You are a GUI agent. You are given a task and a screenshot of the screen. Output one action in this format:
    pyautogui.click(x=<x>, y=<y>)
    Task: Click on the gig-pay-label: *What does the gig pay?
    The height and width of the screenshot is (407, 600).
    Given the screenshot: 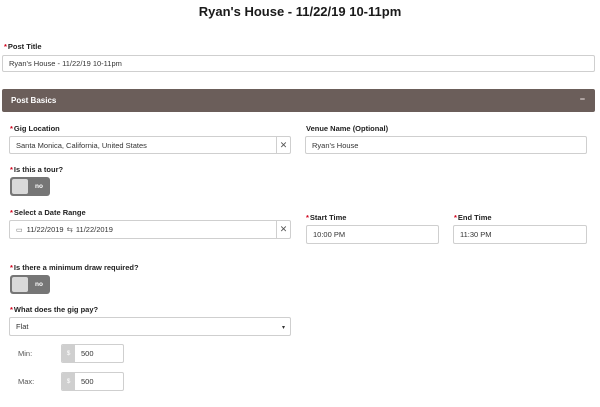 What is the action you would take?
    pyautogui.click(x=54, y=309)
    